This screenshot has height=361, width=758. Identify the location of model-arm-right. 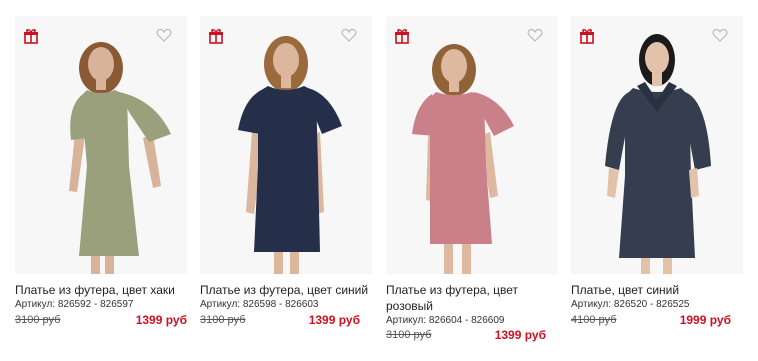
(152, 161).